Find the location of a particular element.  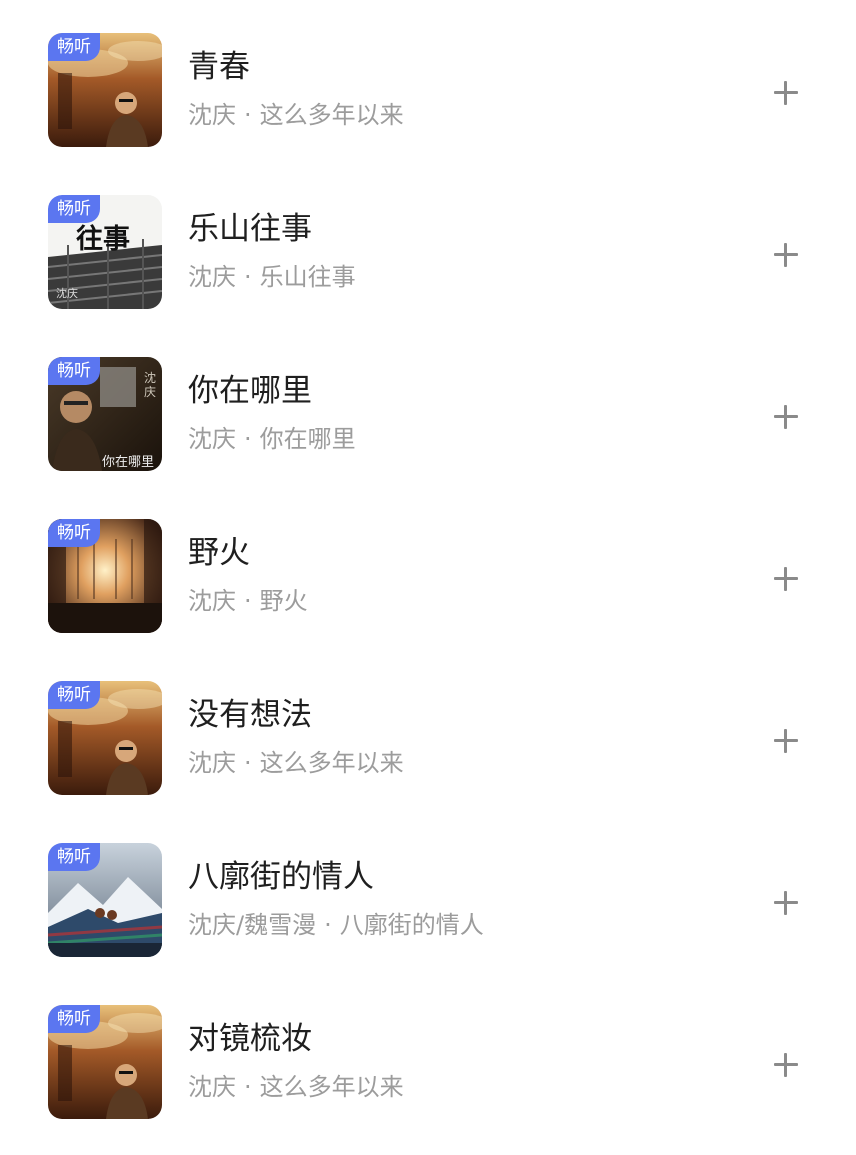

album-name: 八廓街的情人 is located at coordinates (411, 925).